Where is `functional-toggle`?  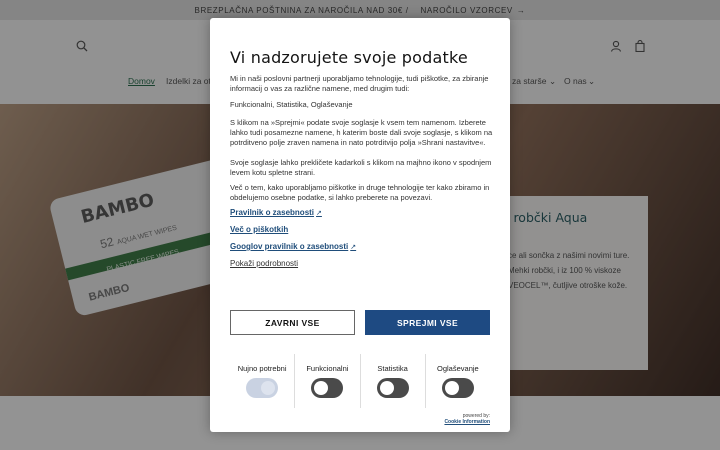
functional-toggle is located at coordinates (327, 388).